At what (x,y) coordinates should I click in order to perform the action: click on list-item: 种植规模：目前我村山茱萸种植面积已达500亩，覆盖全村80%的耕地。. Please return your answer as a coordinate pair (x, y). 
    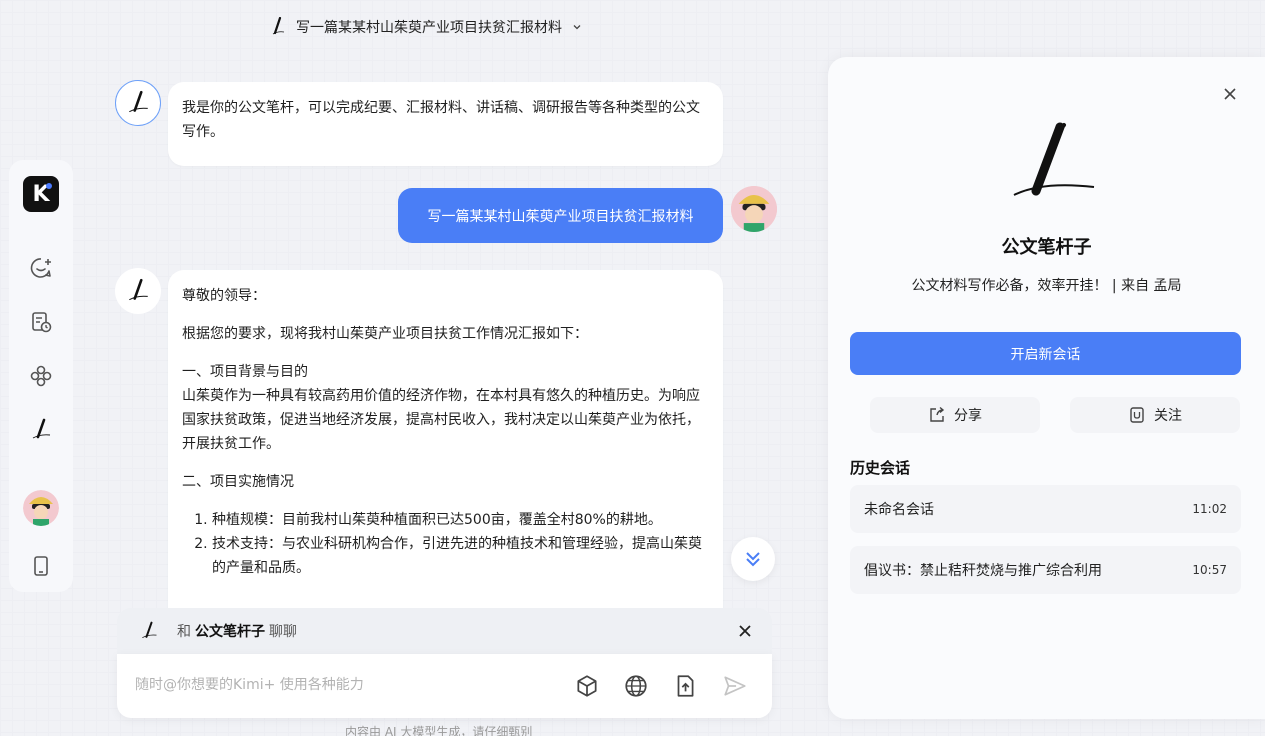
    Looking at the image, I should click on (460, 520).